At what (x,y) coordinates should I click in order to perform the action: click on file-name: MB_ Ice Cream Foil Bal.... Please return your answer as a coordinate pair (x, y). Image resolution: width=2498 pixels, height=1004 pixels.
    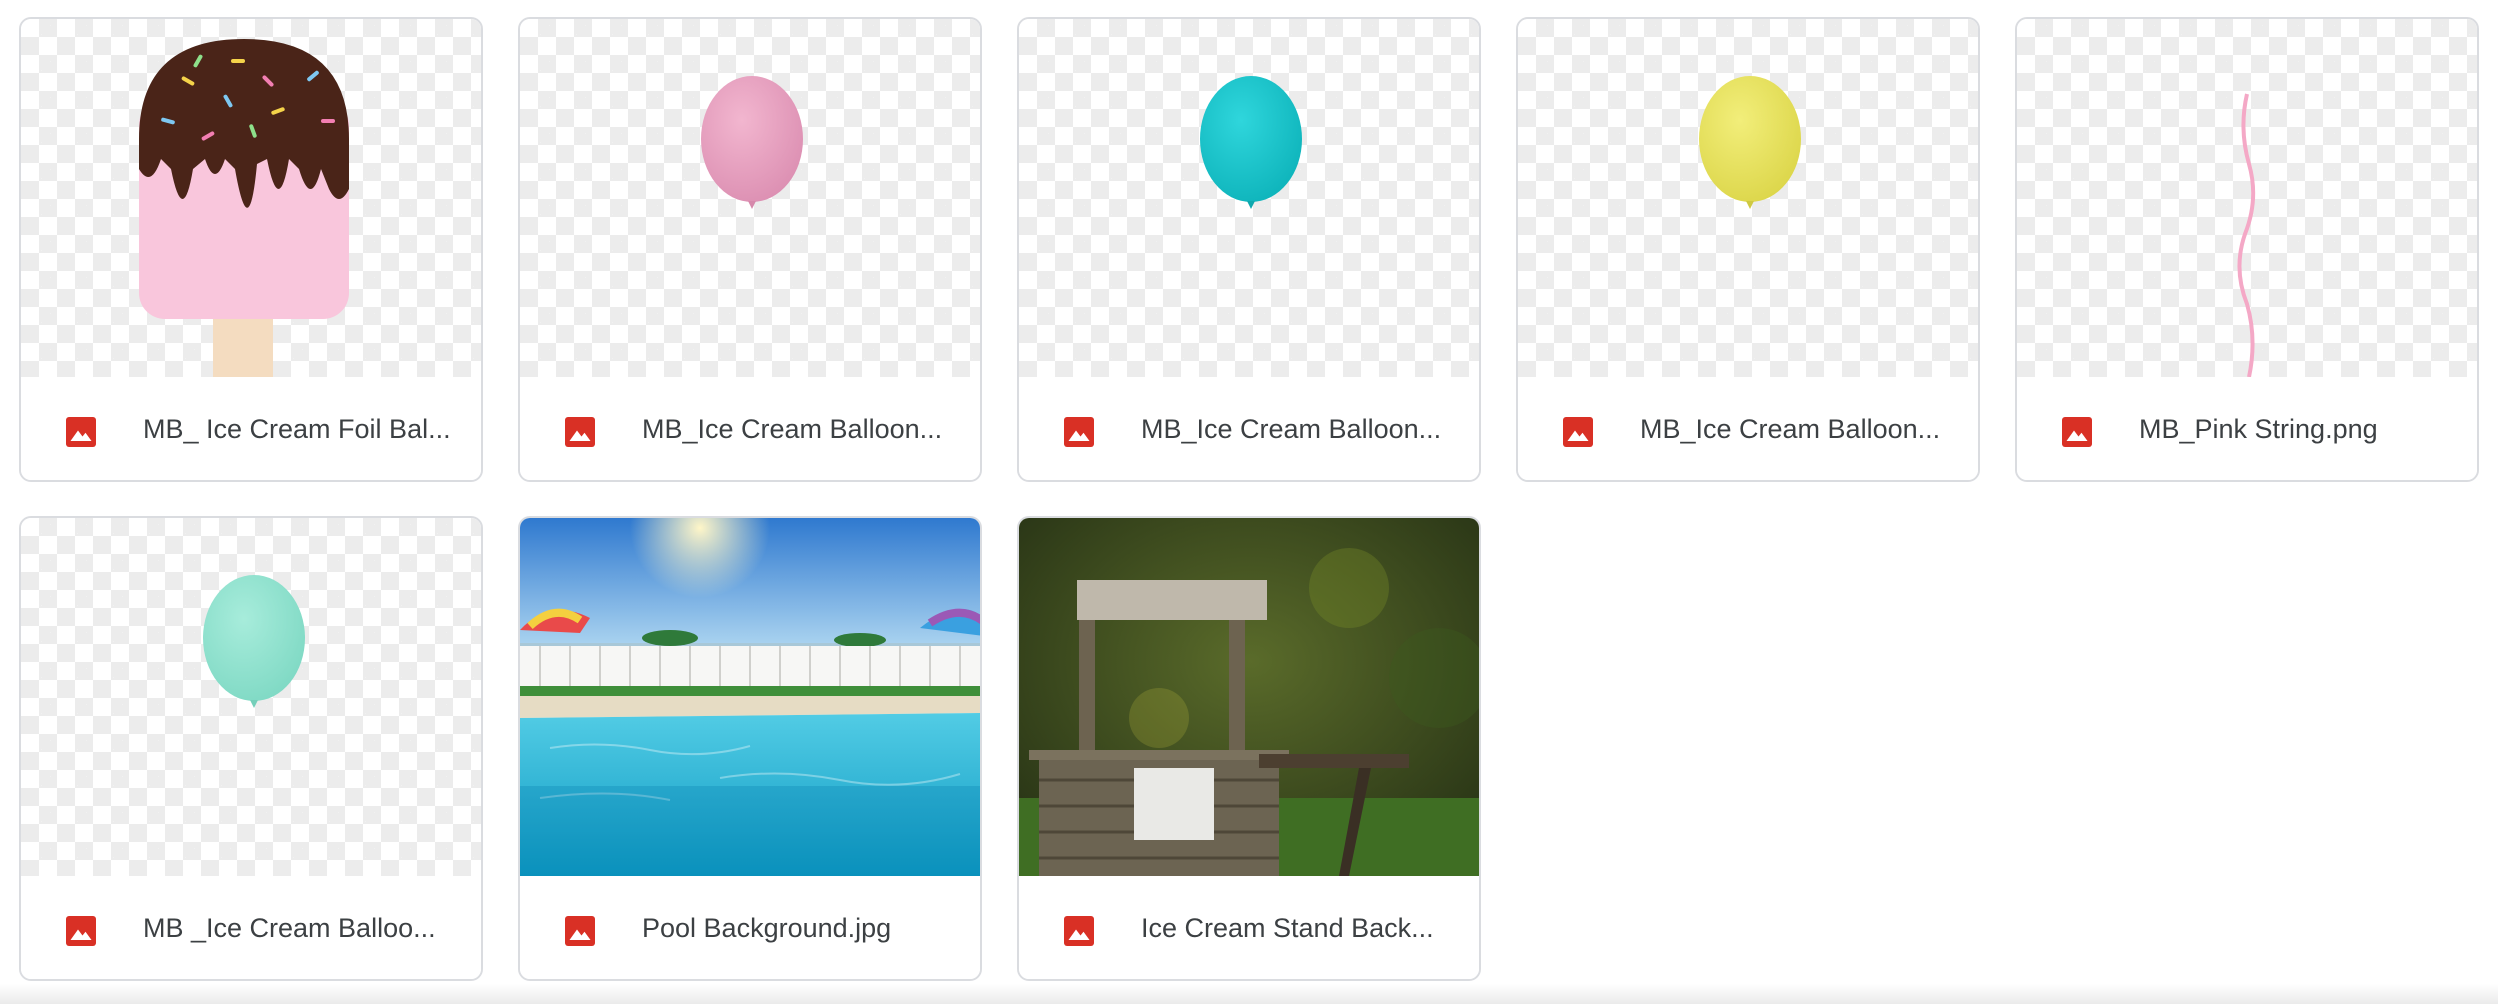
    Looking at the image, I should click on (297, 429).